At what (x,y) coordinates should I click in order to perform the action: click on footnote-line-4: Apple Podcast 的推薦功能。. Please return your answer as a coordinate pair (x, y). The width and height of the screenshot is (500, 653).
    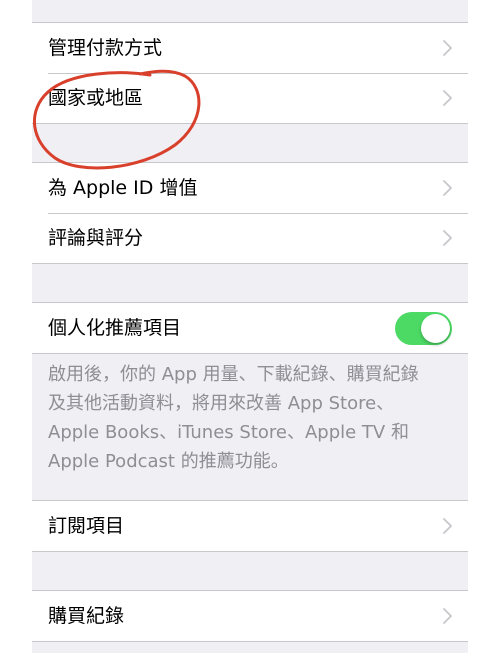
    Looking at the image, I should click on (168, 461).